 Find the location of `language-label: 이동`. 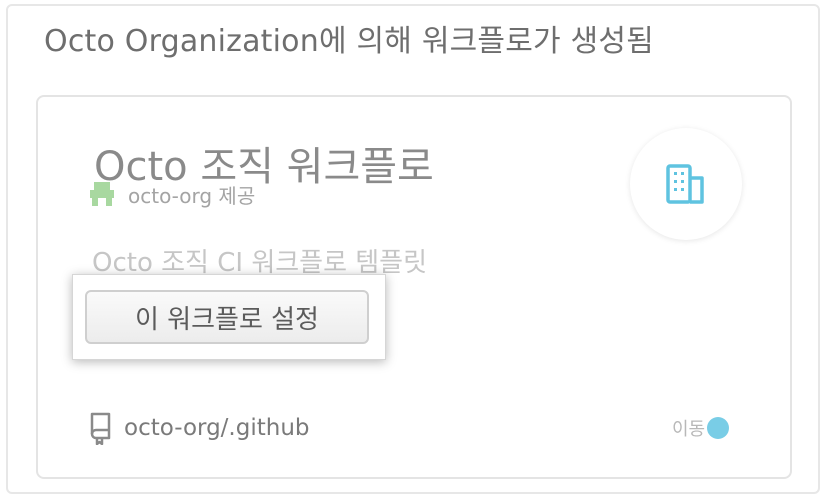

language-label: 이동 is located at coordinates (689, 429).